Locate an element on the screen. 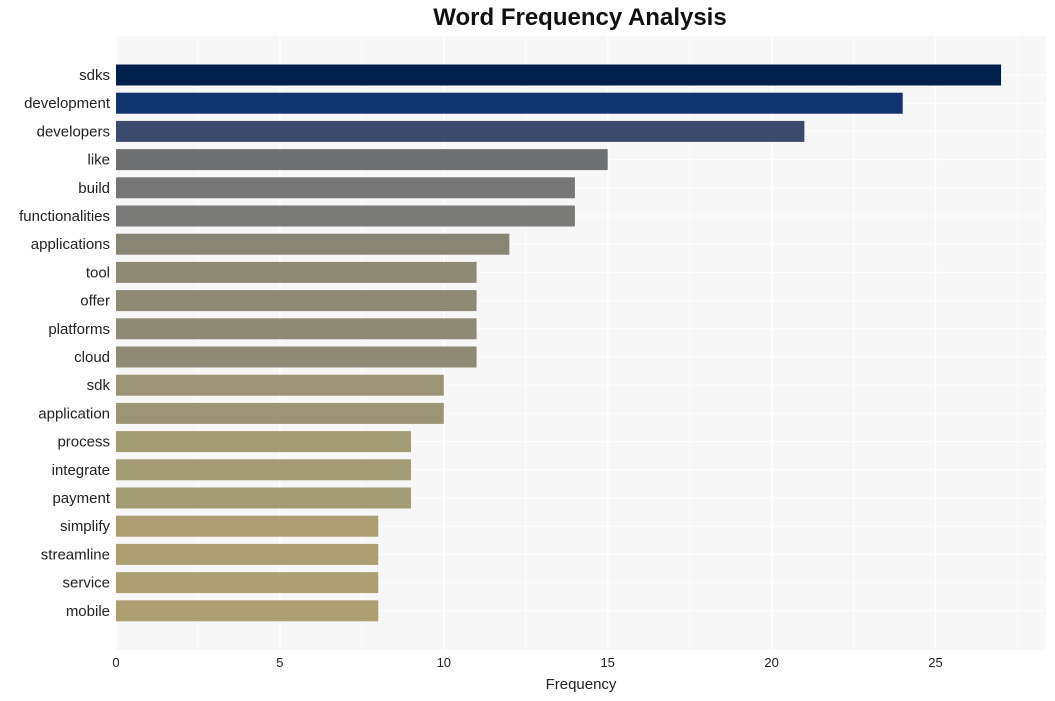 The height and width of the screenshot is (701, 1055). category-label: functionalities is located at coordinates (64, 216).